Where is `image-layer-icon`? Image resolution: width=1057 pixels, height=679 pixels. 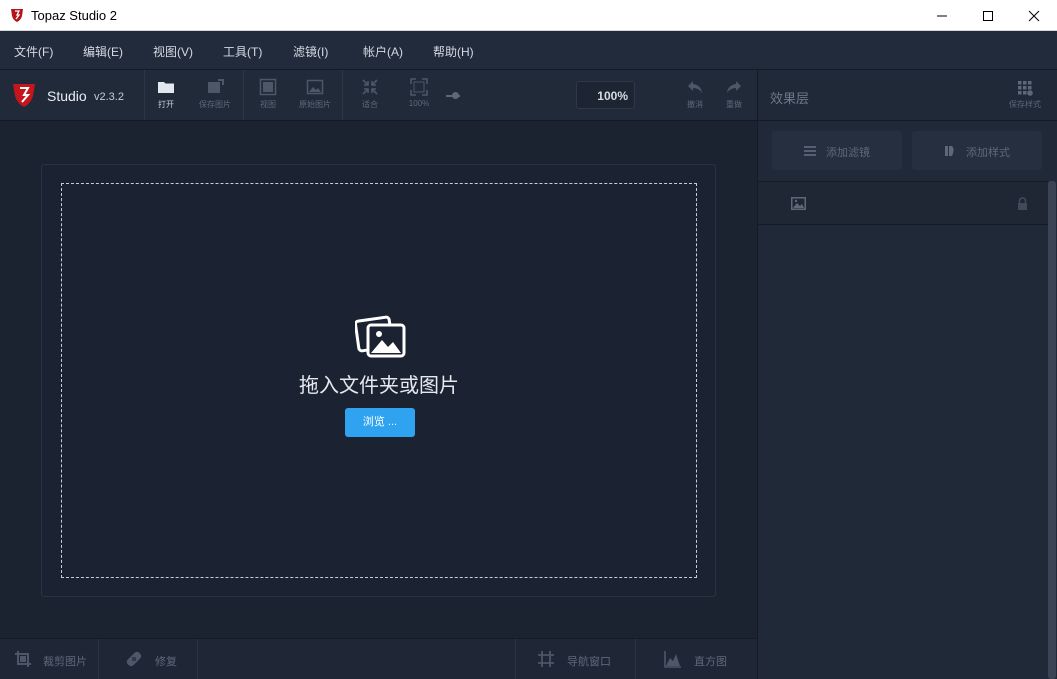
image-layer-icon is located at coordinates (798, 203).